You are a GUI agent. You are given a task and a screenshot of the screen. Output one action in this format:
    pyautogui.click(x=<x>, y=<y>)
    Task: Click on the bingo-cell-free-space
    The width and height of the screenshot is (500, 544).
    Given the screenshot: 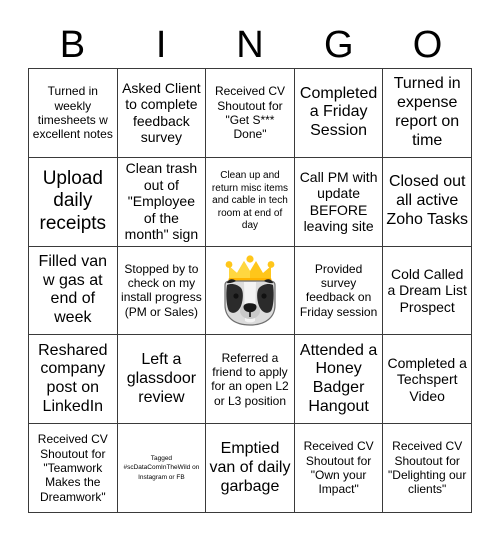 What is the action you would take?
    pyautogui.click(x=250, y=291)
    